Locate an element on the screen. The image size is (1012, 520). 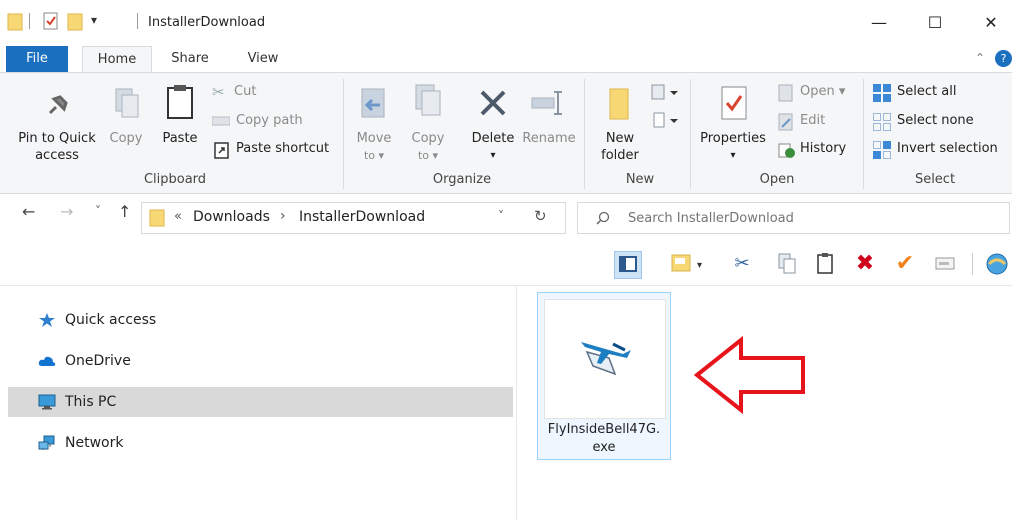
edit-button: Edit is located at coordinates (818, 122).